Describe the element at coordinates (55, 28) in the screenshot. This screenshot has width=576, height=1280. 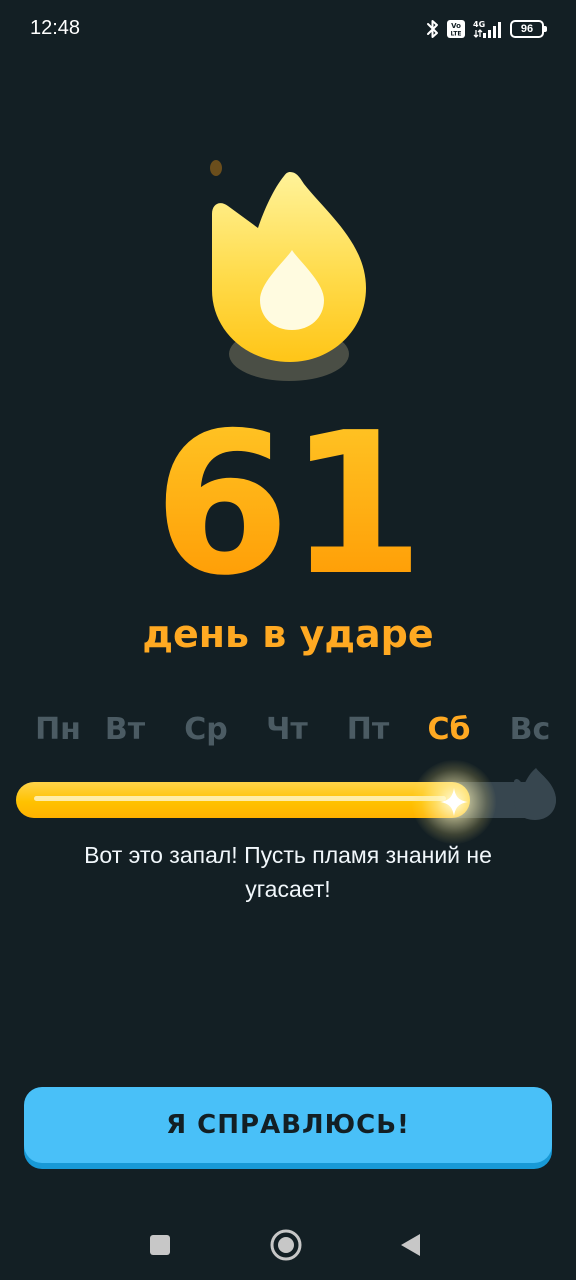
I see `status-time: 12:48` at that location.